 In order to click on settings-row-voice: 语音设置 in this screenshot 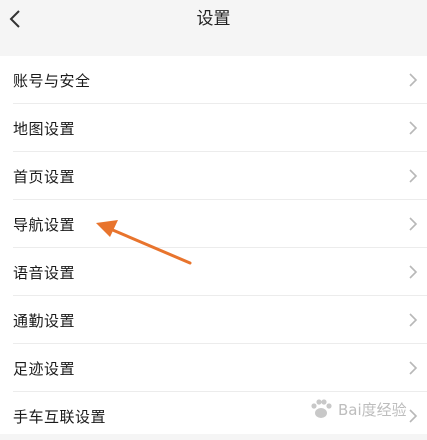, I will do `click(213, 272)`.